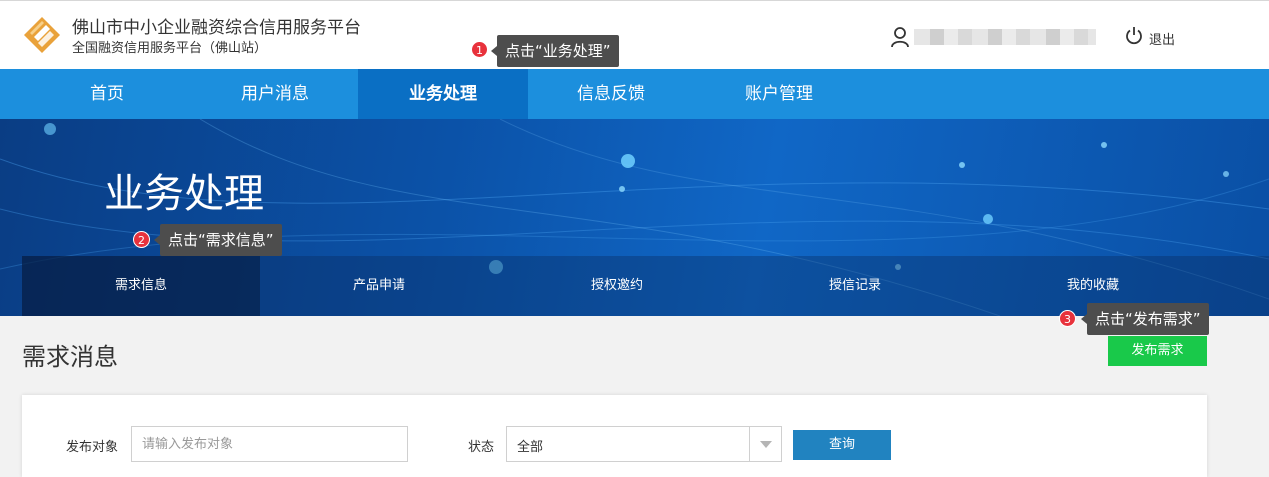 The width and height of the screenshot is (1269, 477). What do you see at coordinates (92, 447) in the screenshot?
I see `target-label: 发布对象` at bounding box center [92, 447].